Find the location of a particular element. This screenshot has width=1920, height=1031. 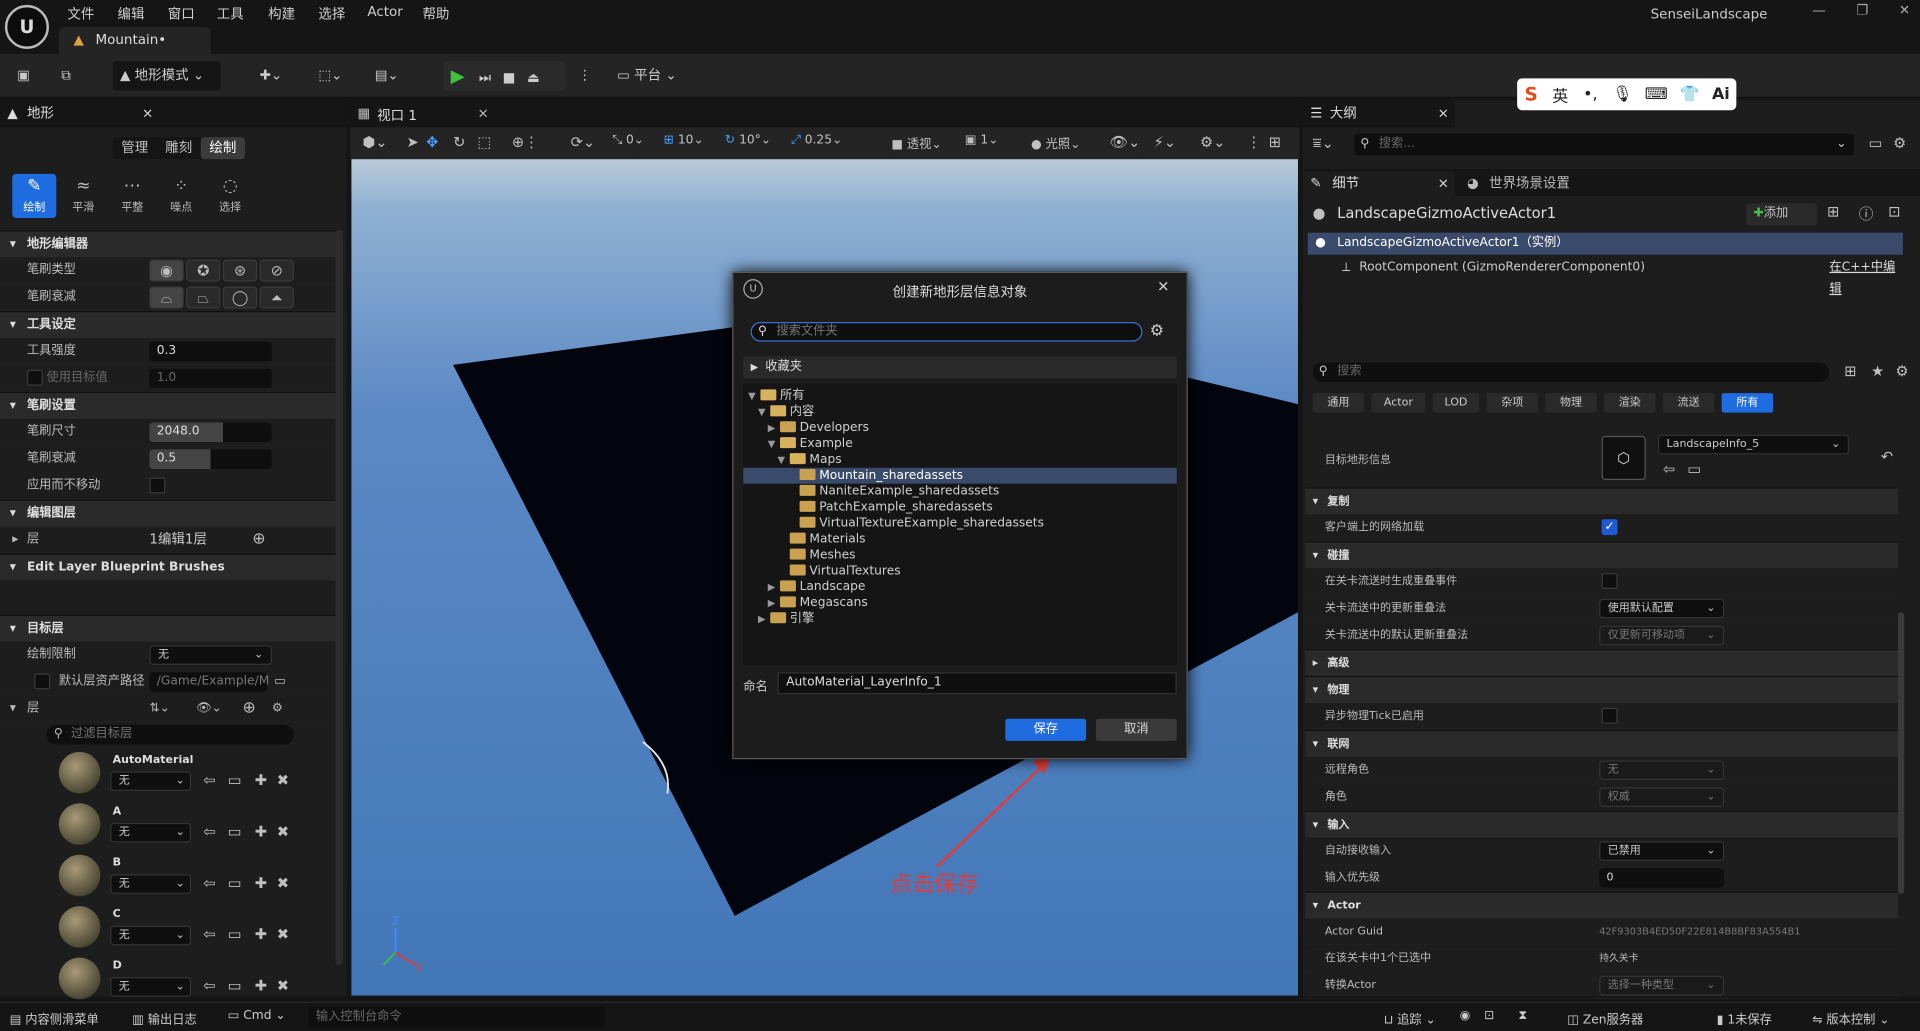

target-layer-item: D 无 ⌄ ⇦ ▭ ✚ ✖ is located at coordinates (176, 980).